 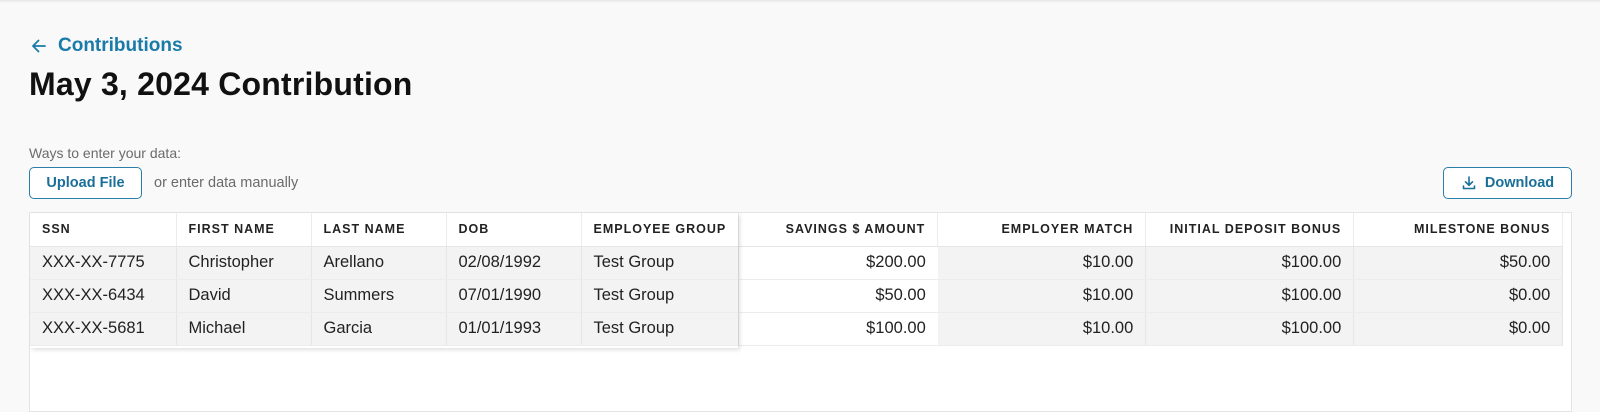 What do you see at coordinates (1458, 230) in the screenshot?
I see `column-header-milestone-bonus: MILESTONE BONUS` at bounding box center [1458, 230].